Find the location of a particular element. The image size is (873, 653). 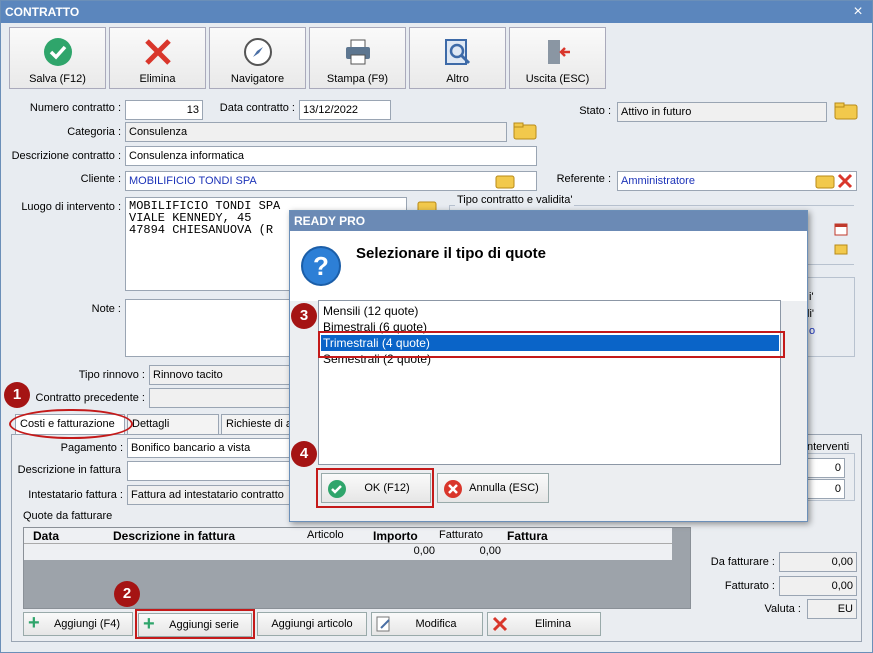

exit-door-icon is located at coordinates (559, 52).